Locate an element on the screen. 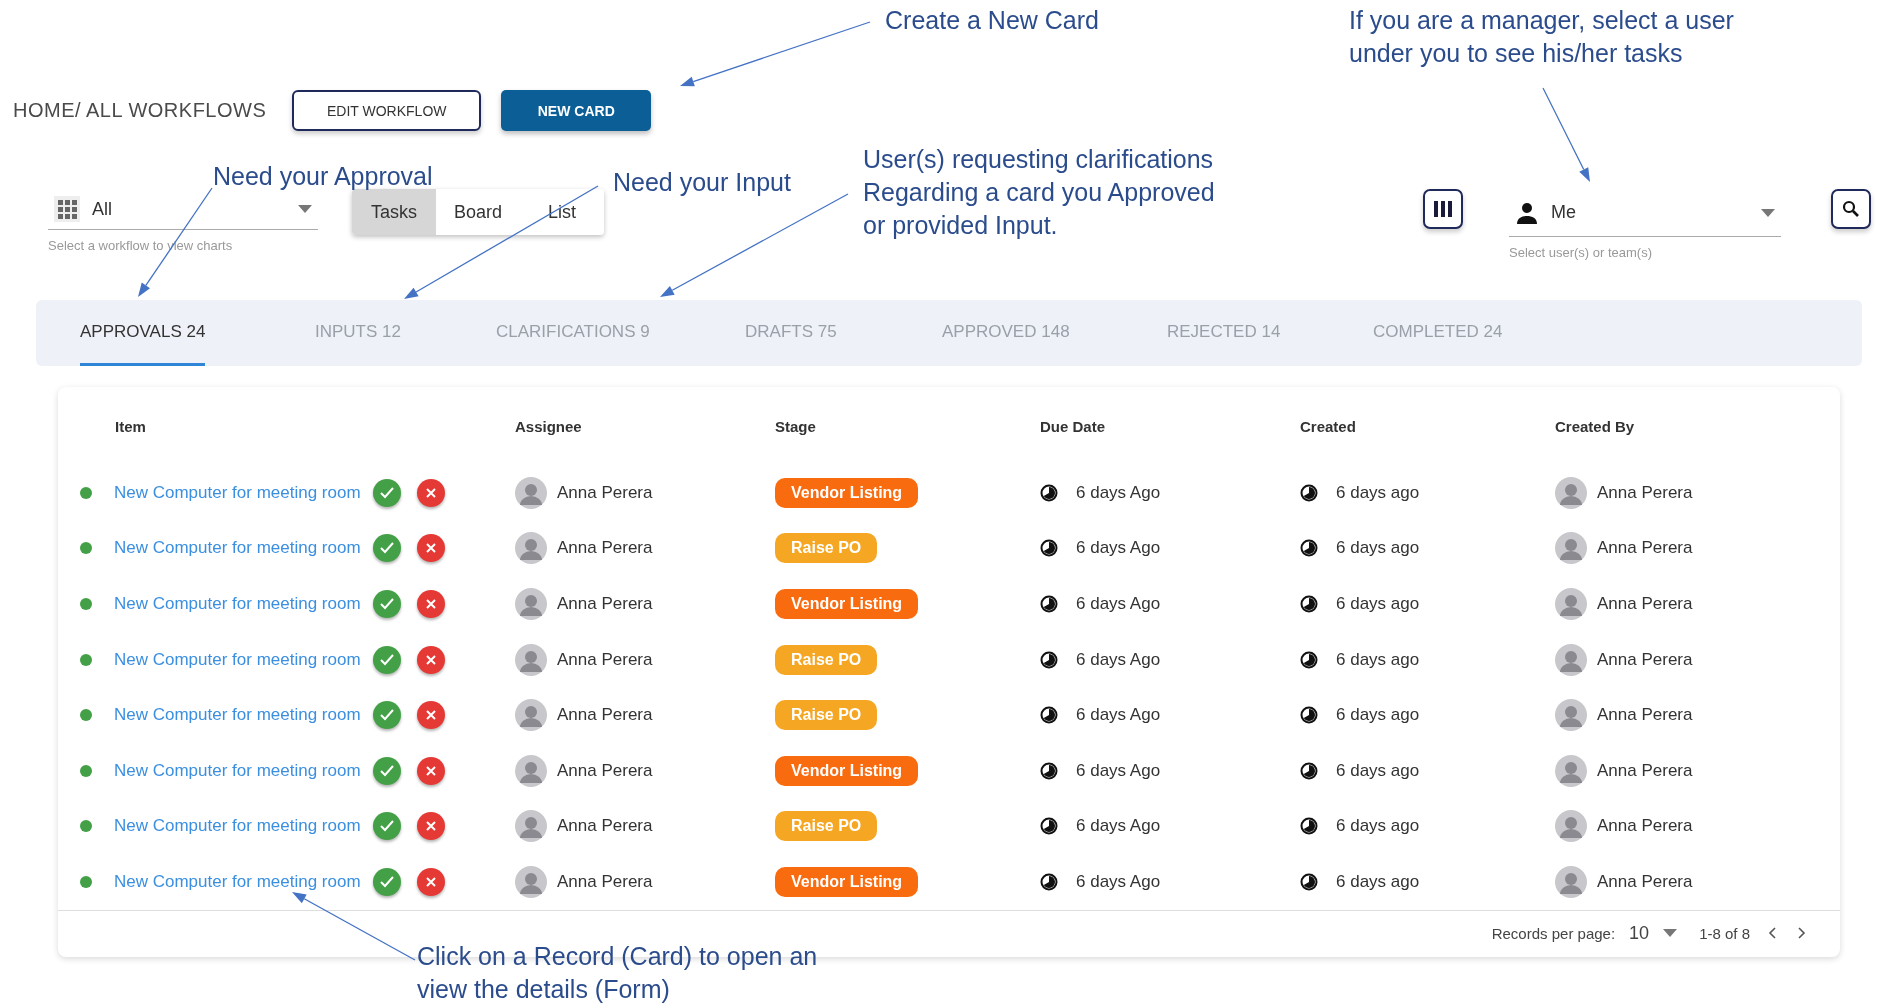  user-select: Me is located at coordinates (1645, 213).